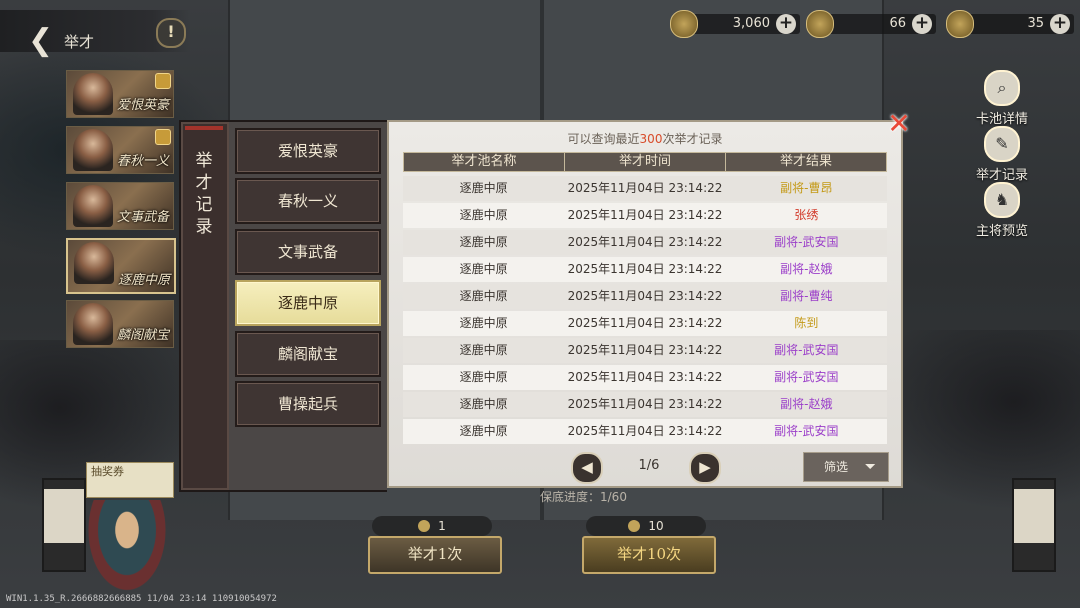 Image resolution: width=1080 pixels, height=608 pixels. I want to click on draw-records-label: 举才记录, so click(1001, 175).